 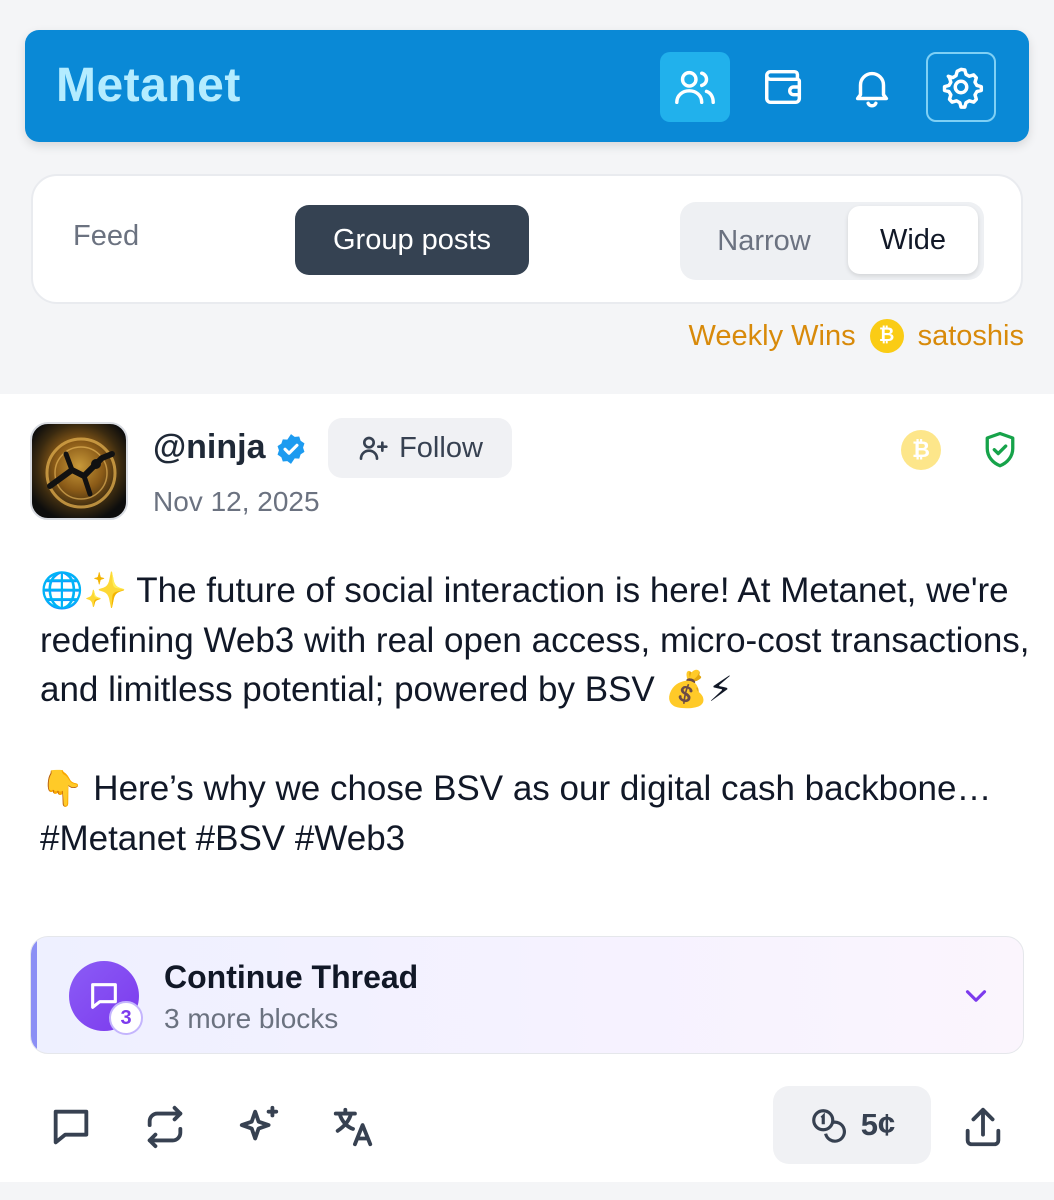 I want to click on share-icon, so click(x=983, y=1127).